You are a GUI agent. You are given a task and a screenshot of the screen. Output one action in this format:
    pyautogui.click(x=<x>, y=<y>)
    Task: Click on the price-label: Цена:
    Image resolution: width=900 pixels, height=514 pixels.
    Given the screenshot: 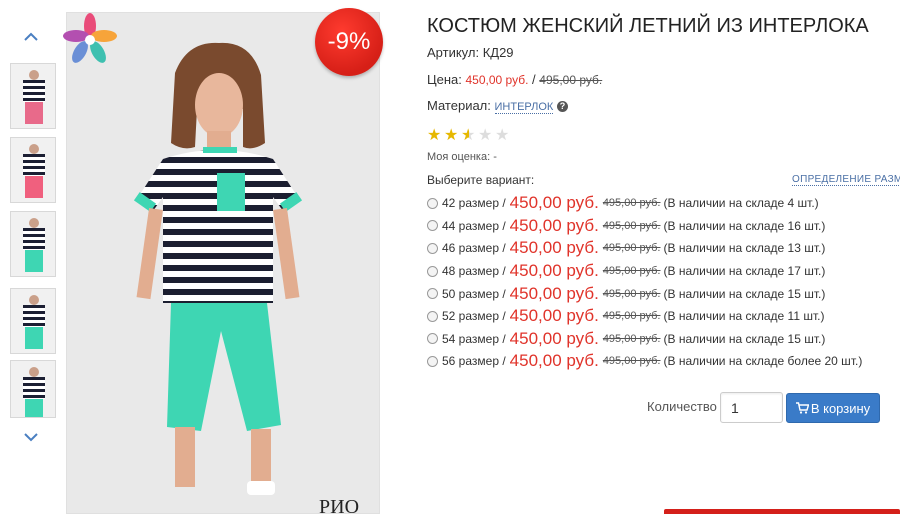 What is the action you would take?
    pyautogui.click(x=444, y=79)
    